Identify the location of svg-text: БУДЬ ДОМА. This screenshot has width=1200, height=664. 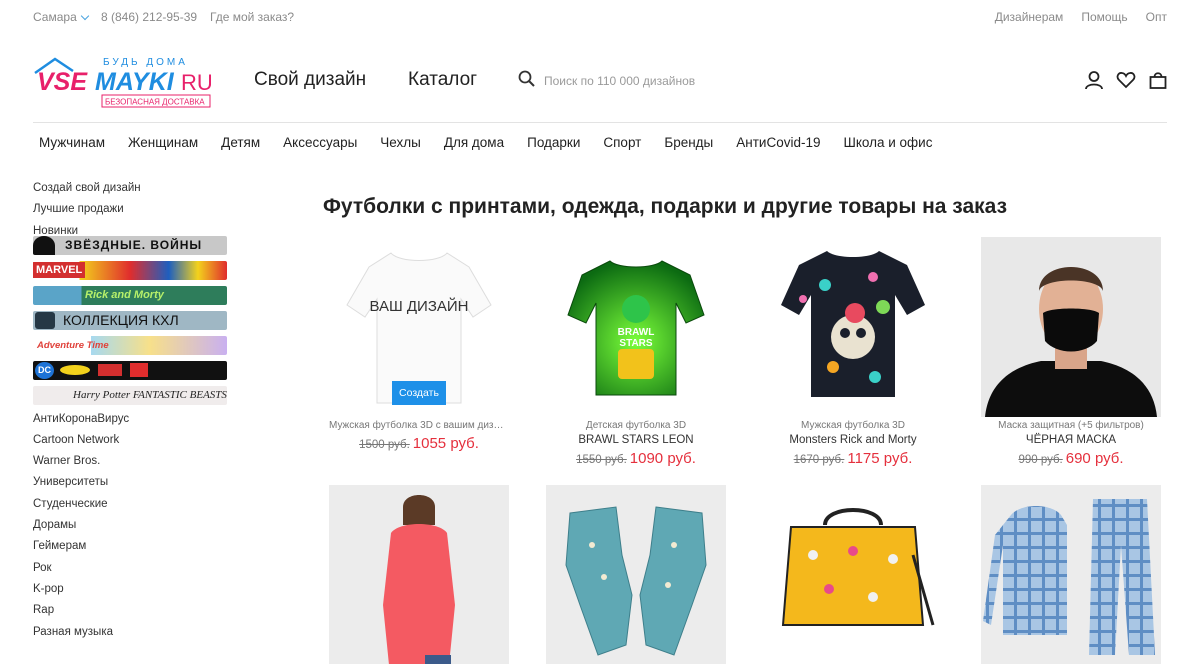
(145, 62).